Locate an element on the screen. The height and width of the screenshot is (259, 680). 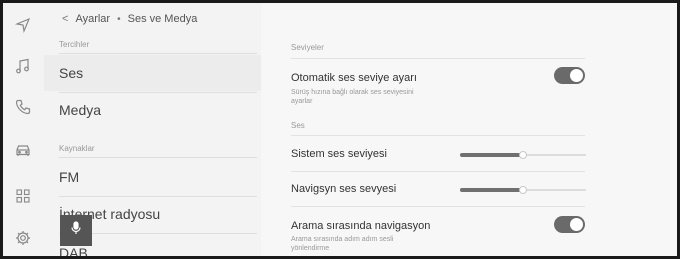
sources-section-label: Kaynaklar is located at coordinates (77, 148).